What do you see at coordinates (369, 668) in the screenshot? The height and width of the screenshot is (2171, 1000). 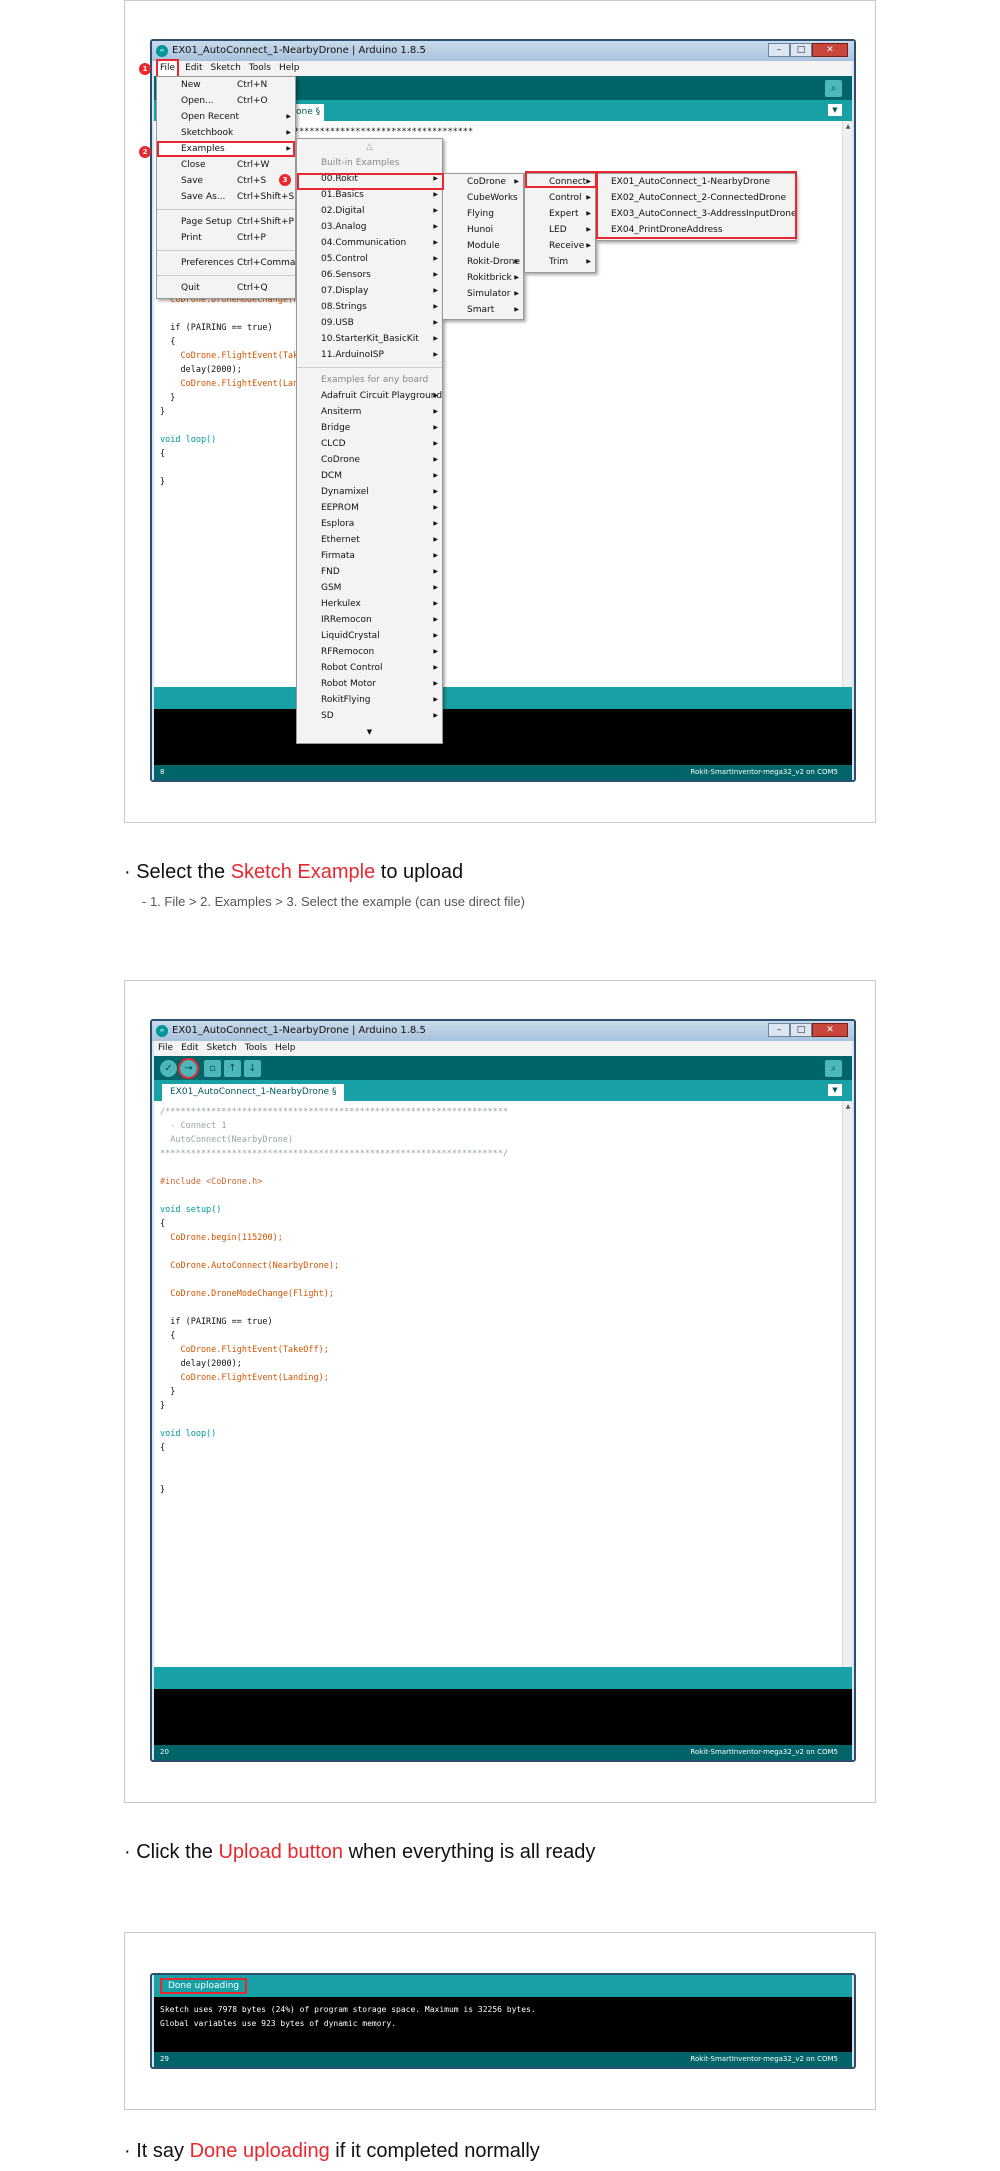 I see `examples-board-item: Robot Control ▶` at bounding box center [369, 668].